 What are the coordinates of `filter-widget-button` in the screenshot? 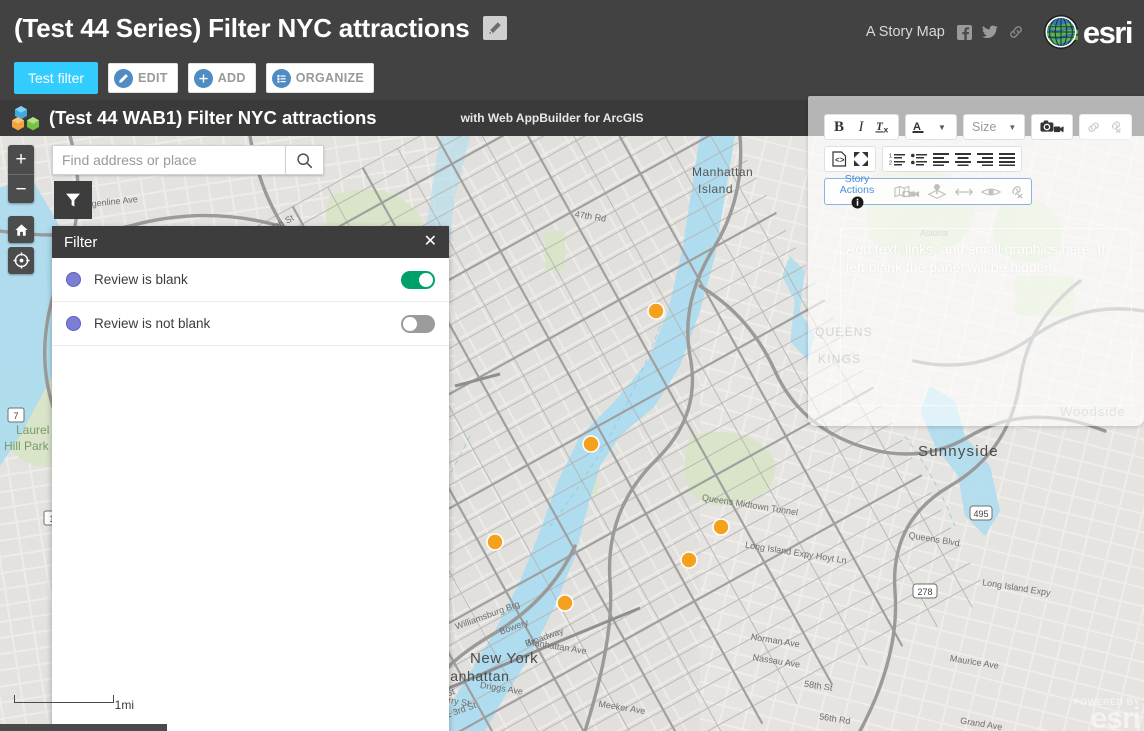 It's located at (73, 200).